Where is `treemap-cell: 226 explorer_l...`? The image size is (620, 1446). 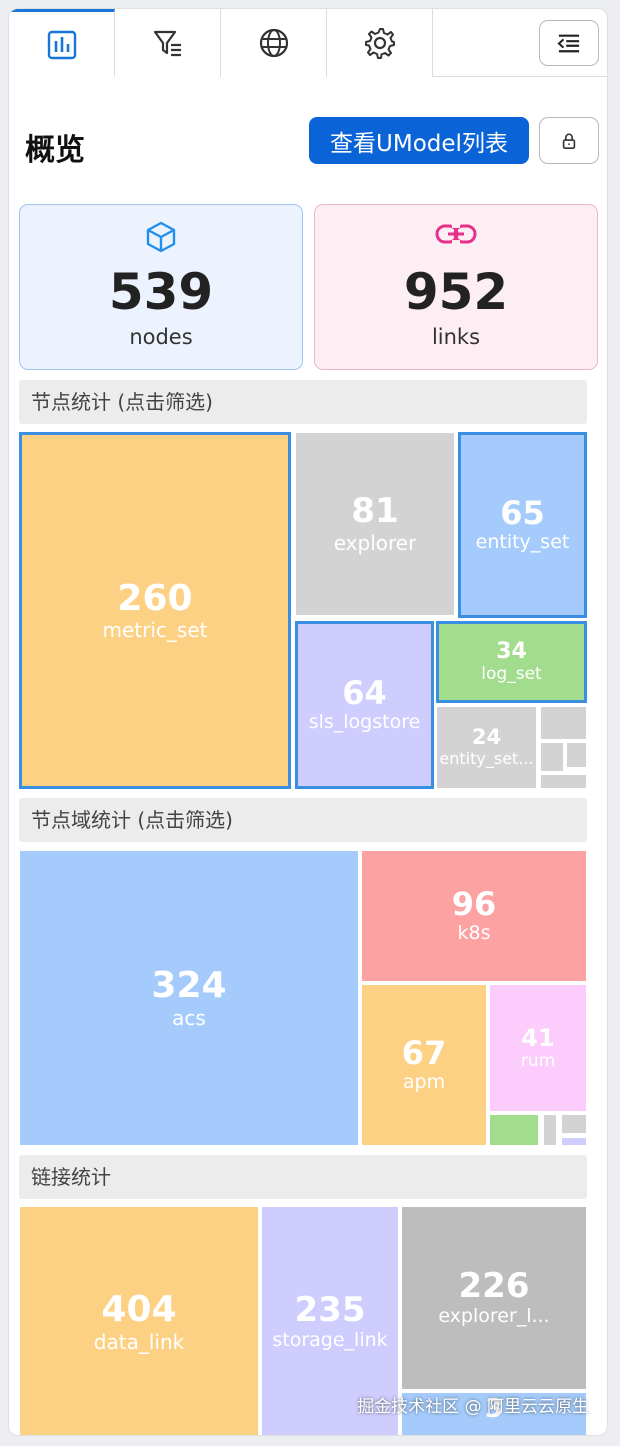
treemap-cell: 226 explorer_l... is located at coordinates (494, 1298).